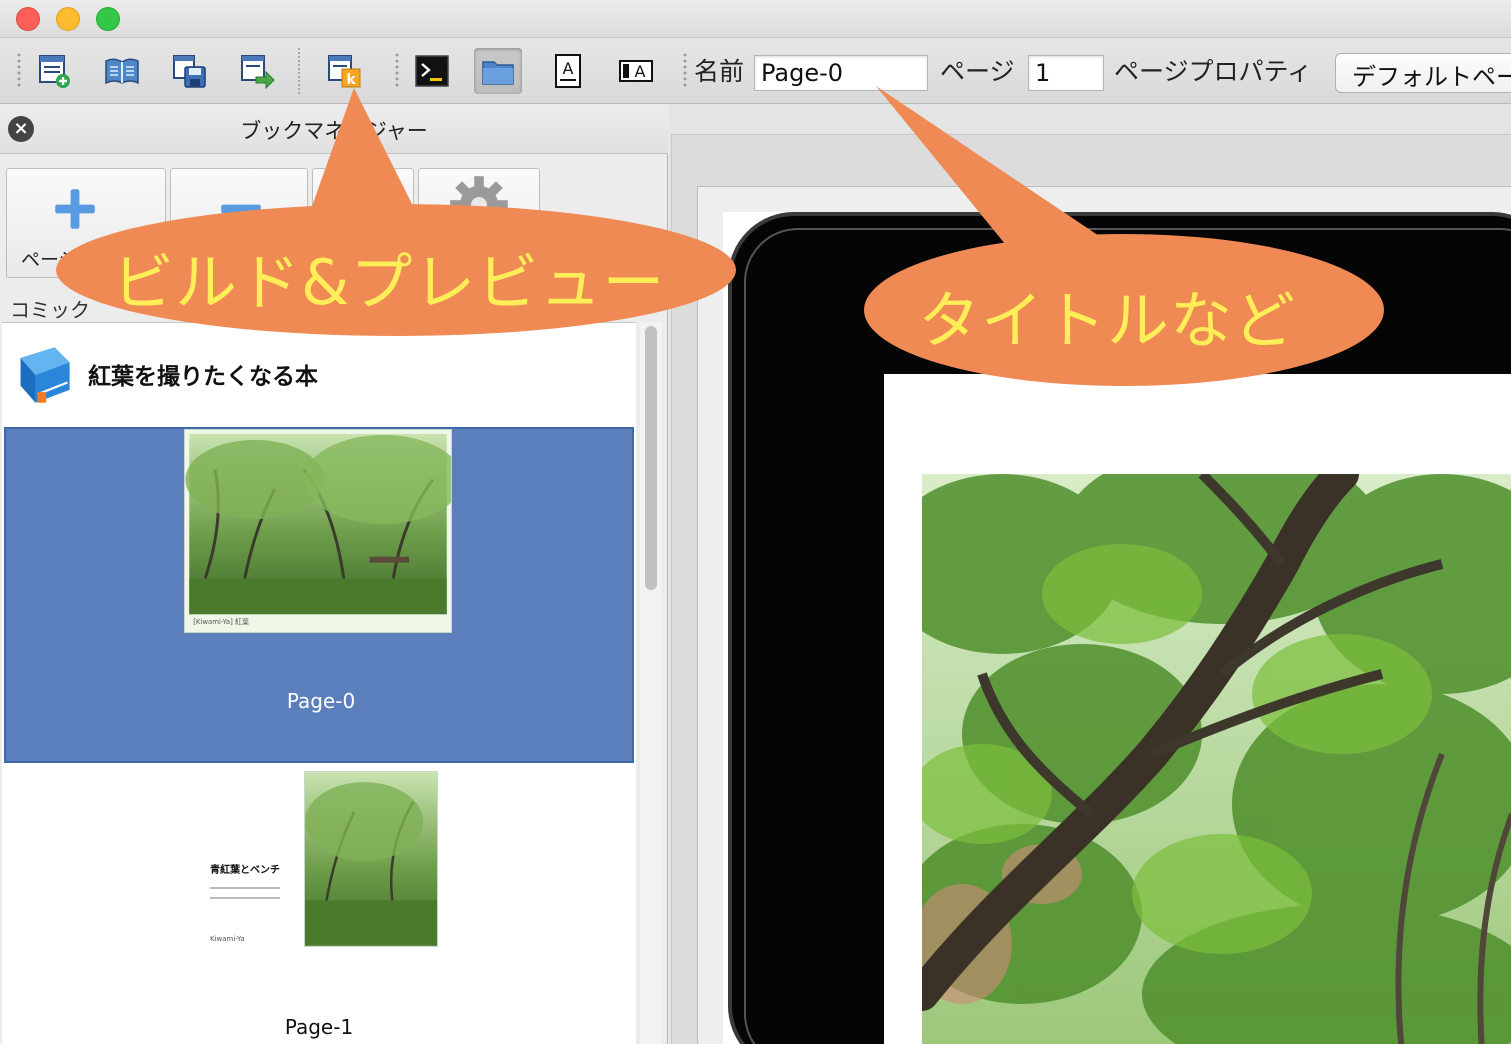 This screenshot has height=1044, width=1511. I want to click on book-manager-title: ブックマネージャー, so click(334, 131).